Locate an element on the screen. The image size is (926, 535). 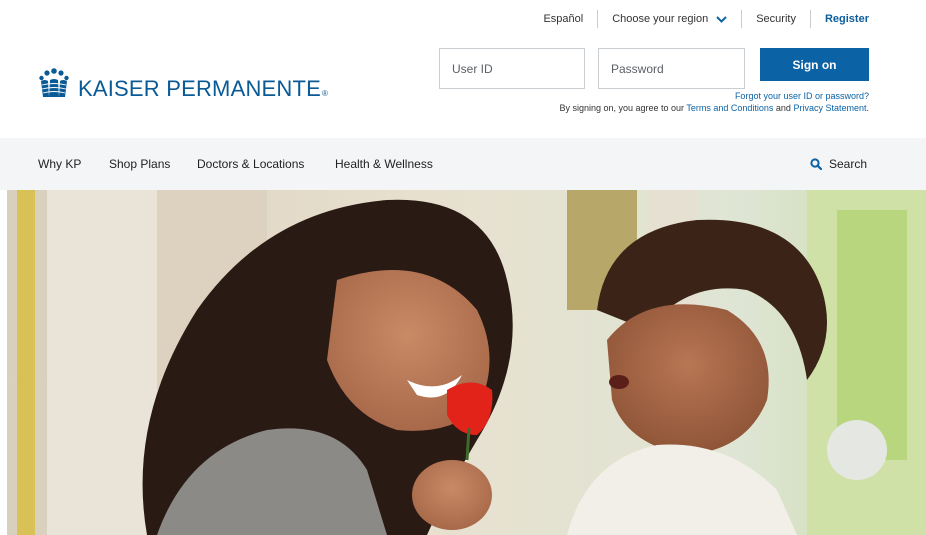
nav-item-health-wellness: Health & Wellness is located at coordinates (384, 164).